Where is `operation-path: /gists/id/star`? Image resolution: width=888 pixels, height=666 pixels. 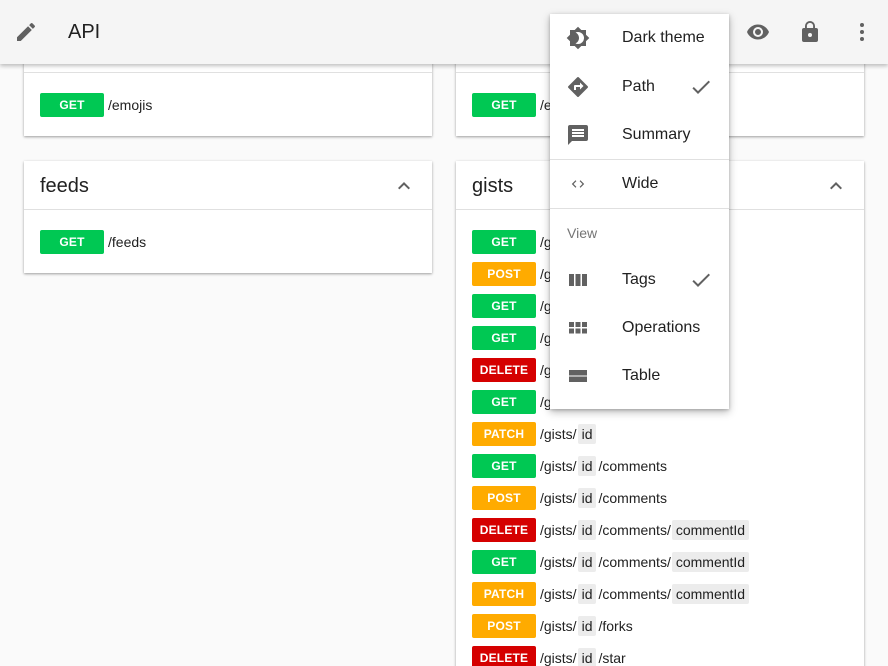
operation-path: /gists/id/star is located at coordinates (583, 657).